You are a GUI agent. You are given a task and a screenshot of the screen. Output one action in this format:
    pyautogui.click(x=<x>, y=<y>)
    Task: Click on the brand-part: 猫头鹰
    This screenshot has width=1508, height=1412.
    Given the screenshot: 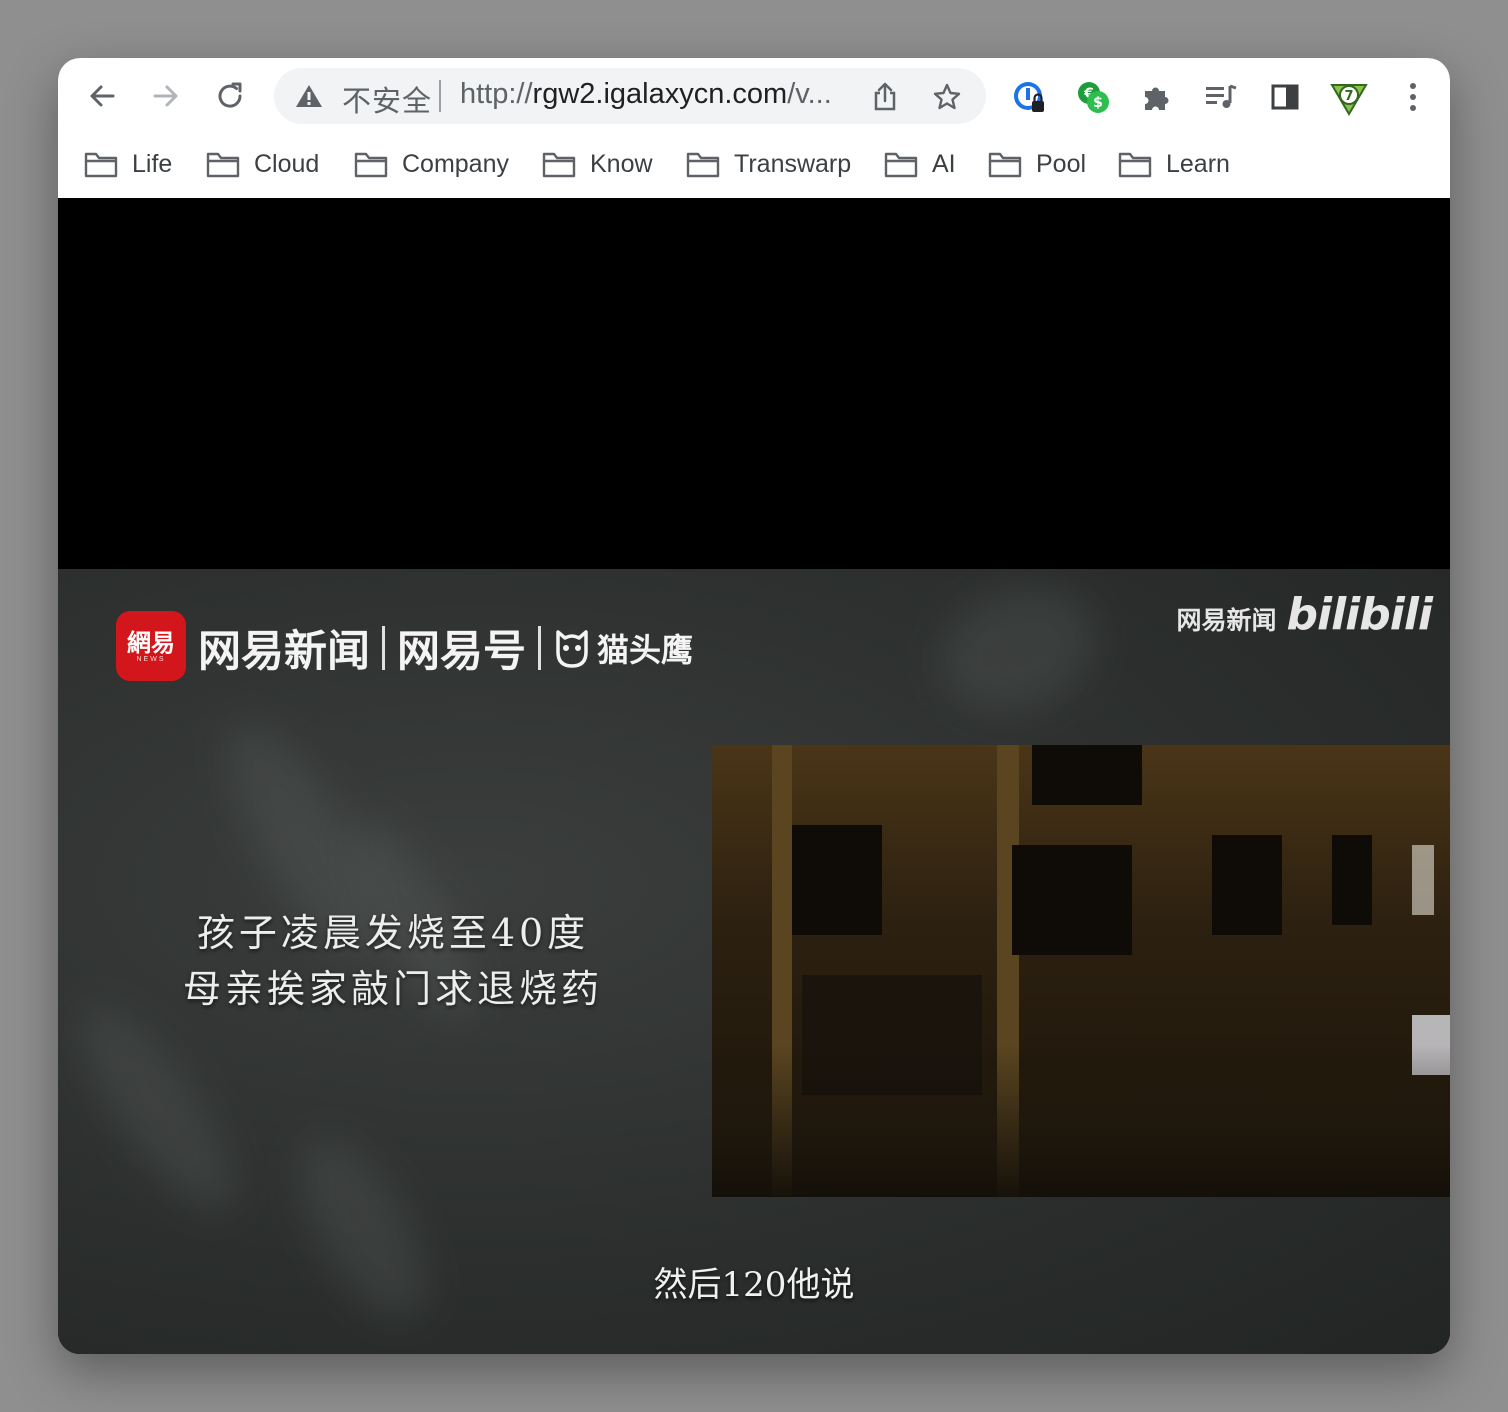 What is the action you would take?
    pyautogui.click(x=645, y=650)
    